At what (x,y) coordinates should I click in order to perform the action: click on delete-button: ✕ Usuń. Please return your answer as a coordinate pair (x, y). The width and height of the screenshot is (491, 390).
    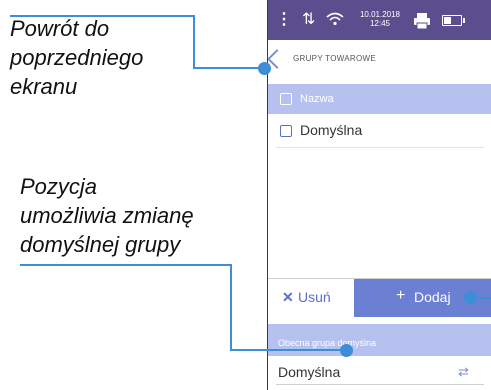
    Looking at the image, I should click on (311, 298).